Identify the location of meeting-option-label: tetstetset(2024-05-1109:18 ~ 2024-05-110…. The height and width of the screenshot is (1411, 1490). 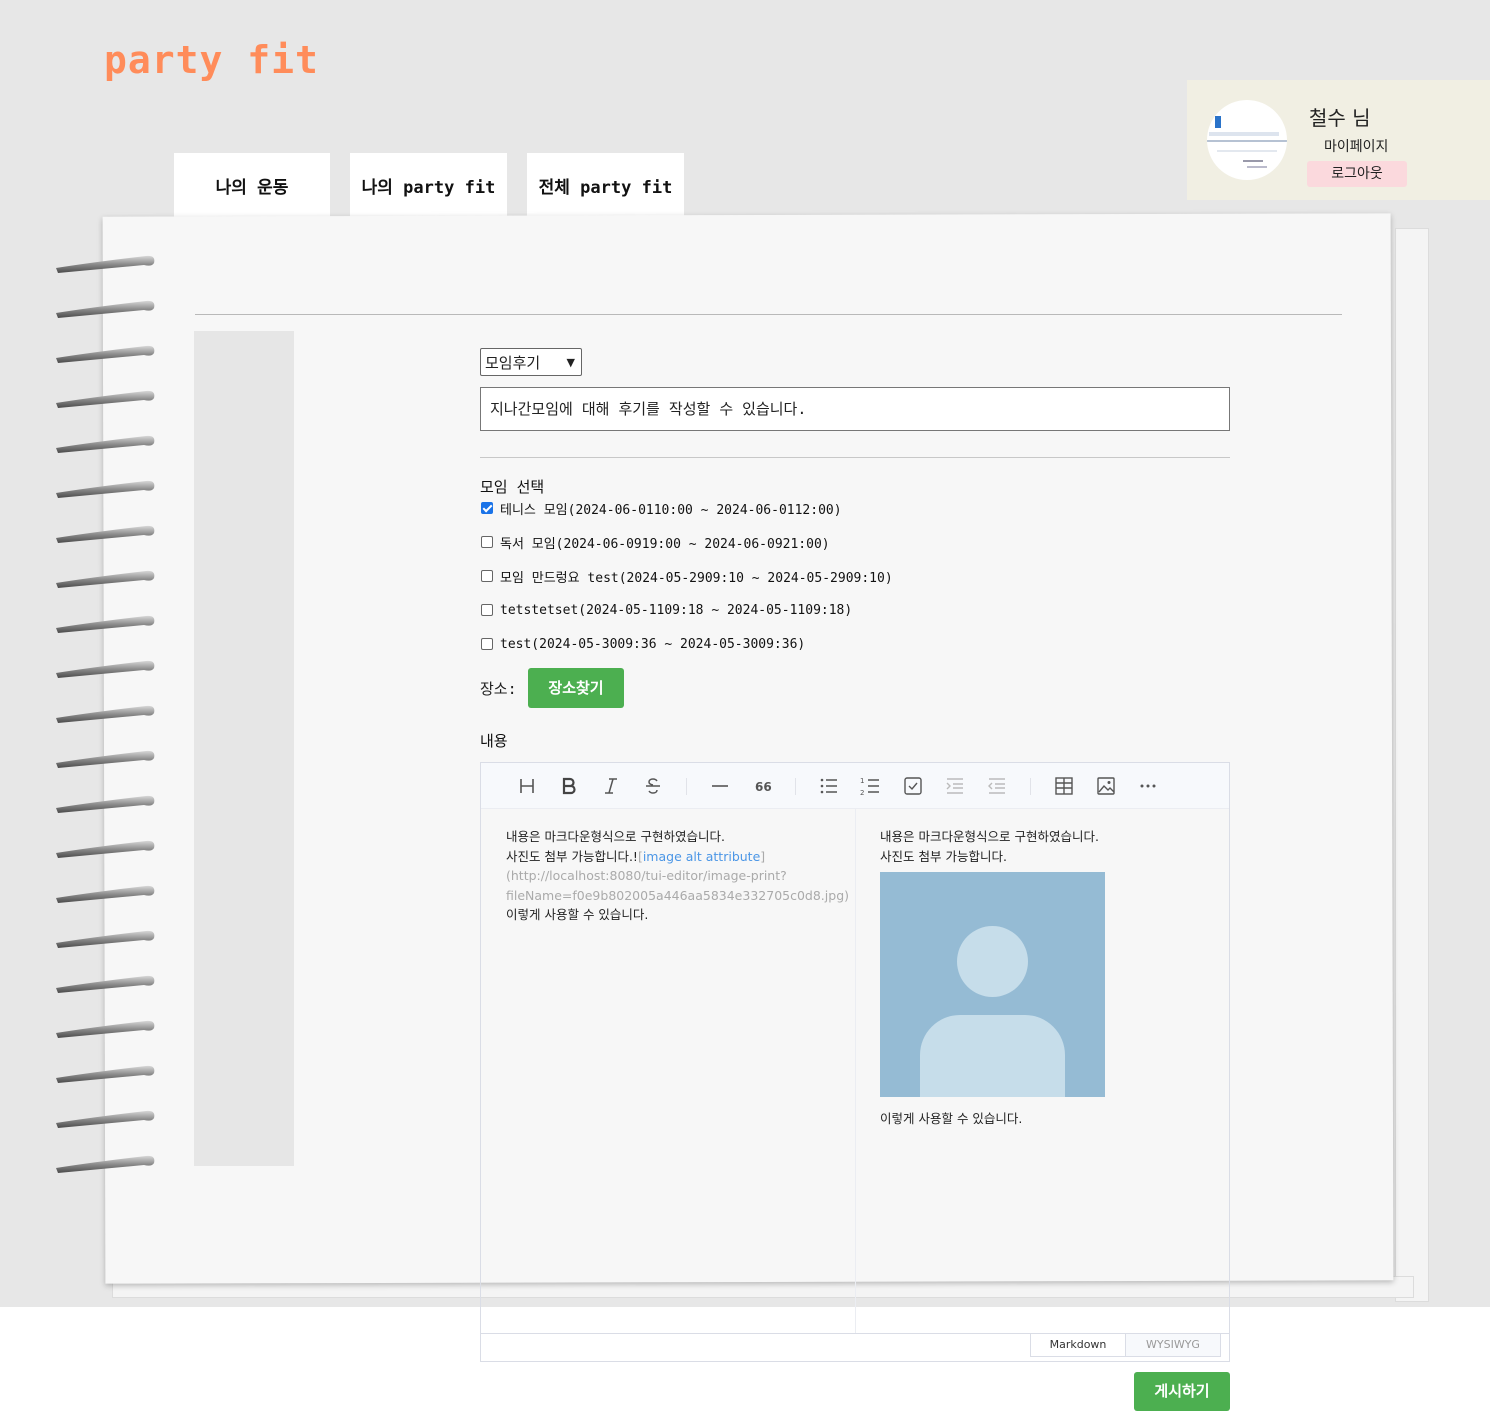
(676, 610).